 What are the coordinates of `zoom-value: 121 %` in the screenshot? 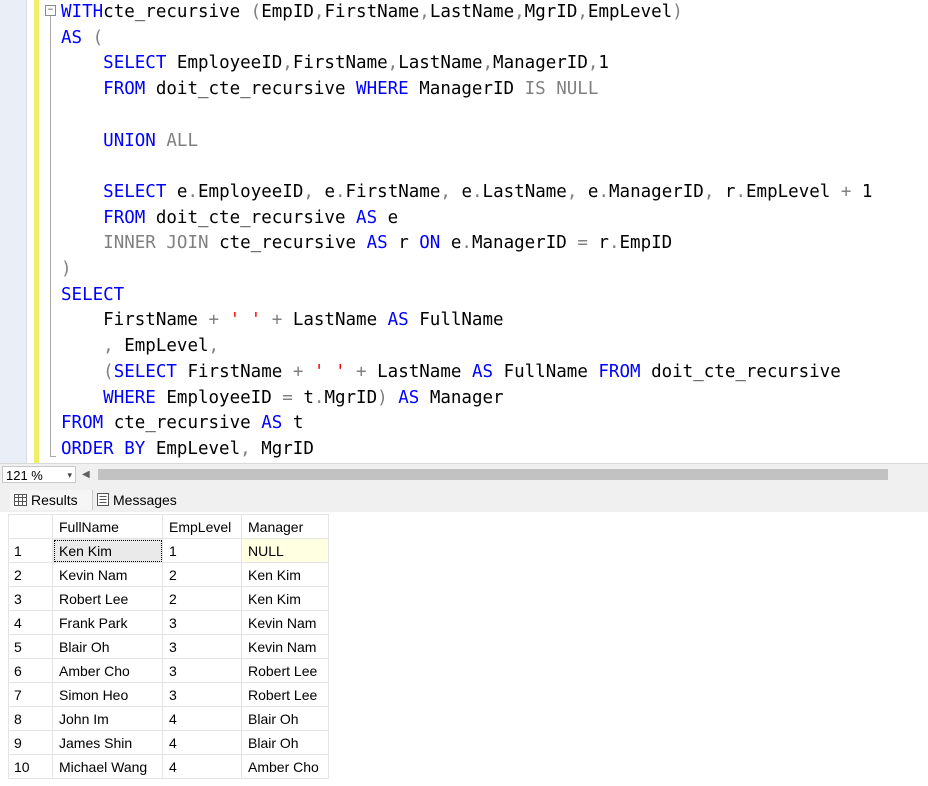 It's located at (24, 475).